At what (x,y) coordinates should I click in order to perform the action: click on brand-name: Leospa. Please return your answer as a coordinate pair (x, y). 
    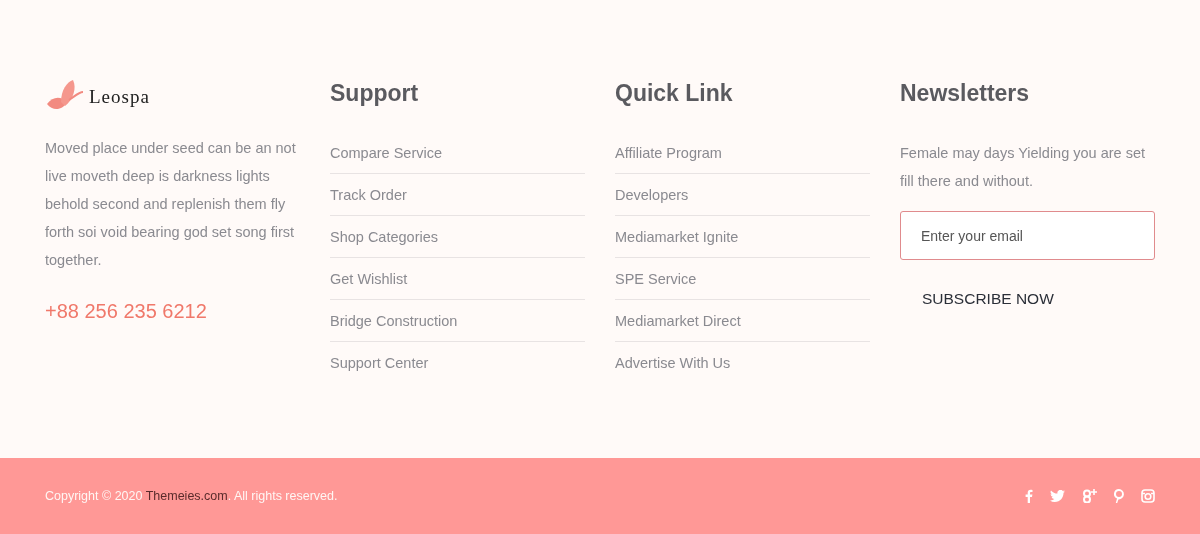
    Looking at the image, I should click on (119, 97).